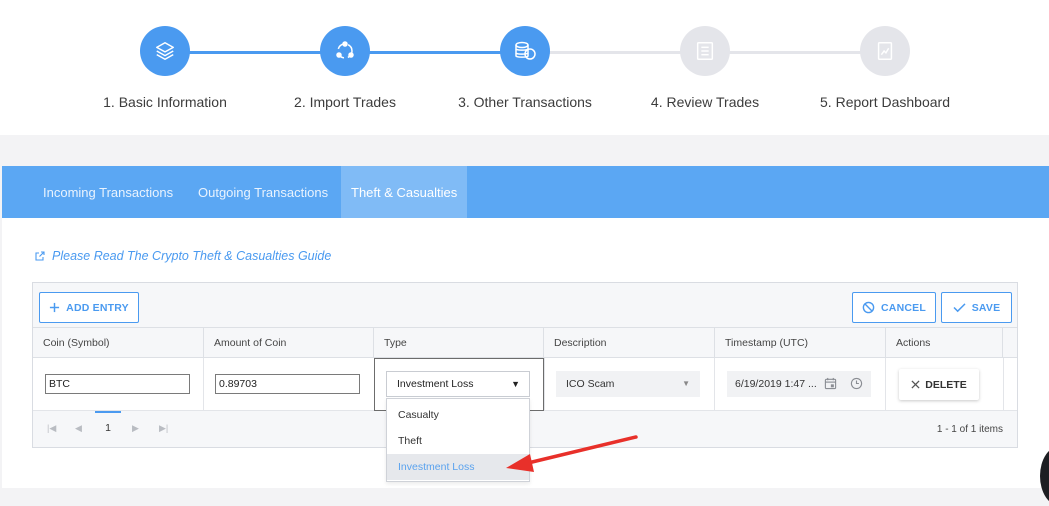 The image size is (1049, 506). Describe the element at coordinates (51, 428) in the screenshot. I see `first-page-icon: |◀` at that location.